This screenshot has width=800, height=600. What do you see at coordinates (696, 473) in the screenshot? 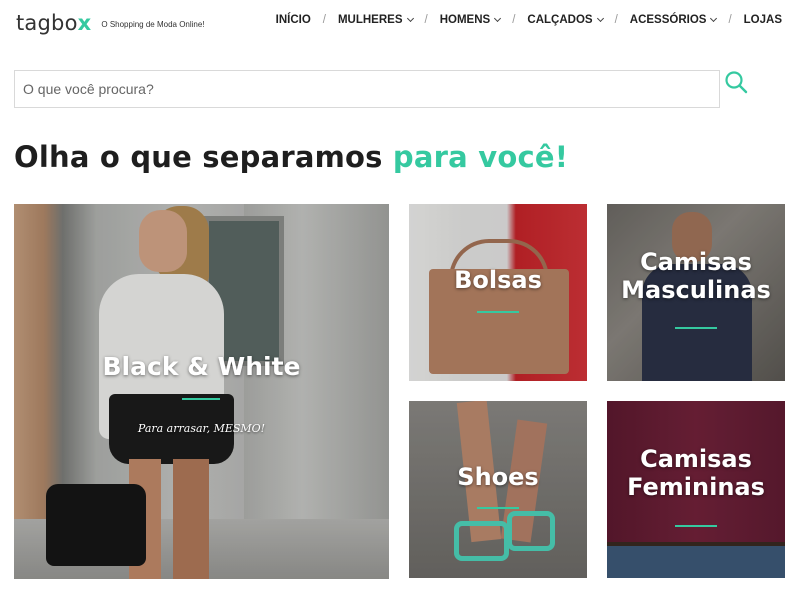
I see `tile-title: Camisas Femininas` at bounding box center [696, 473].